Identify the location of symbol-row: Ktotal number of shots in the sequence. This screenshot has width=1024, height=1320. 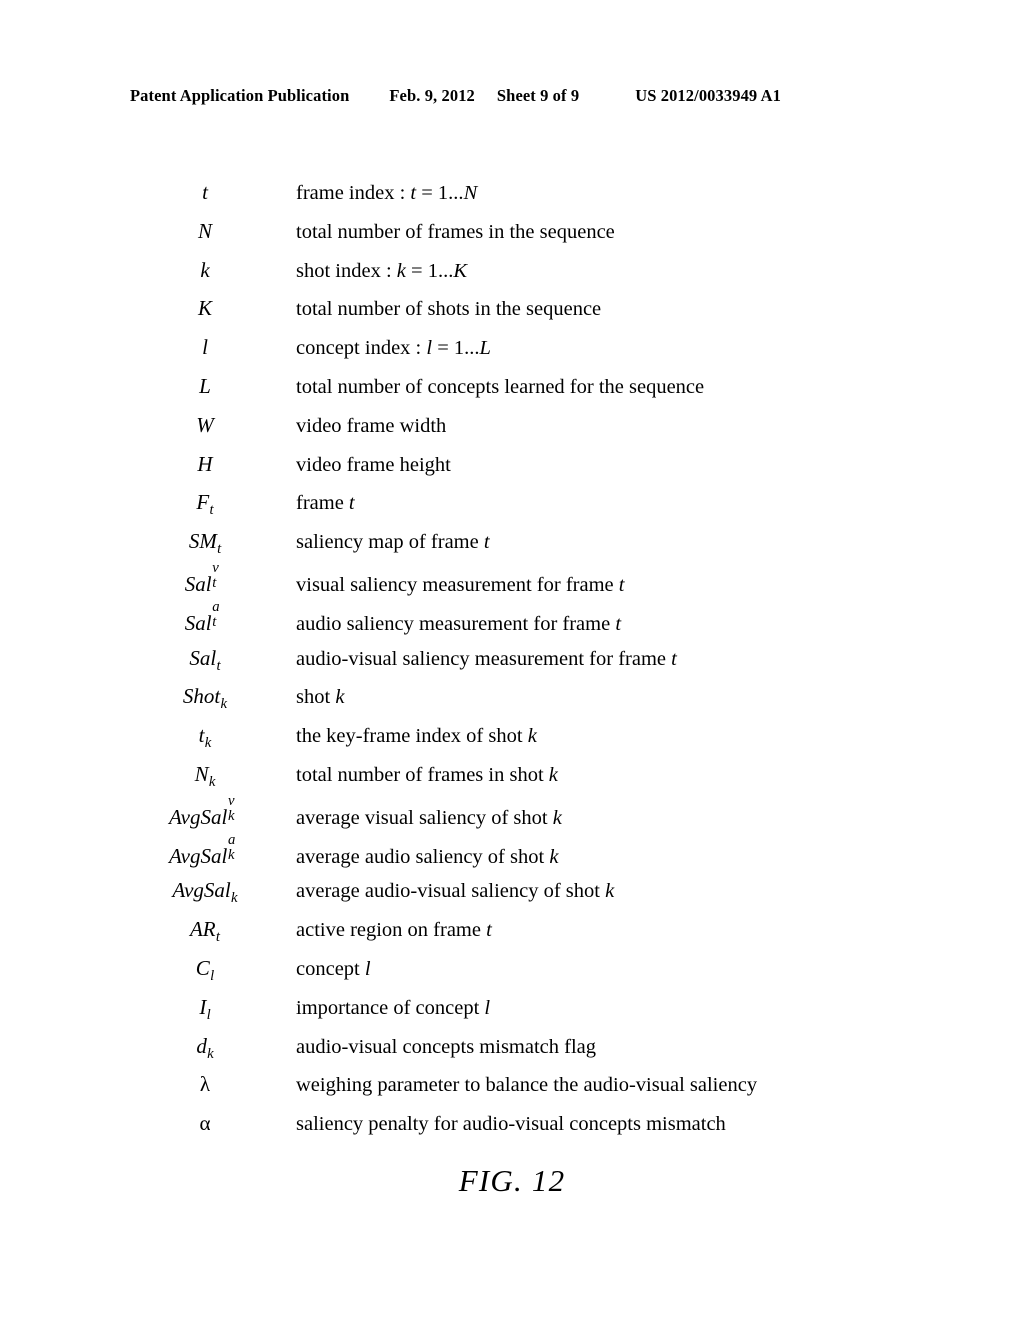
(515, 317).